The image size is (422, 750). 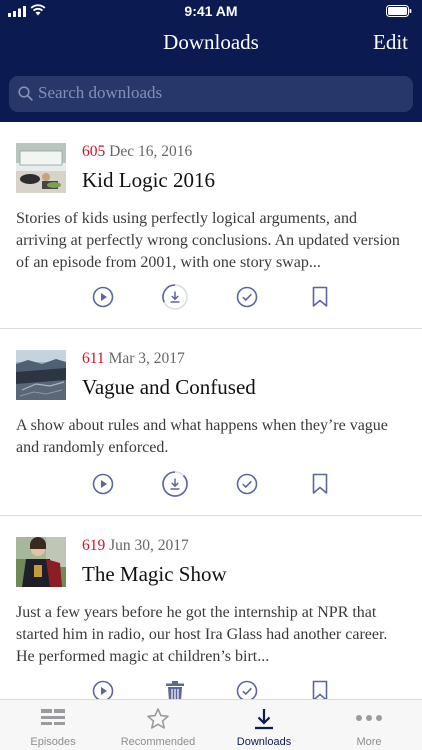 I want to click on tab-label: Downloads, so click(x=264, y=742).